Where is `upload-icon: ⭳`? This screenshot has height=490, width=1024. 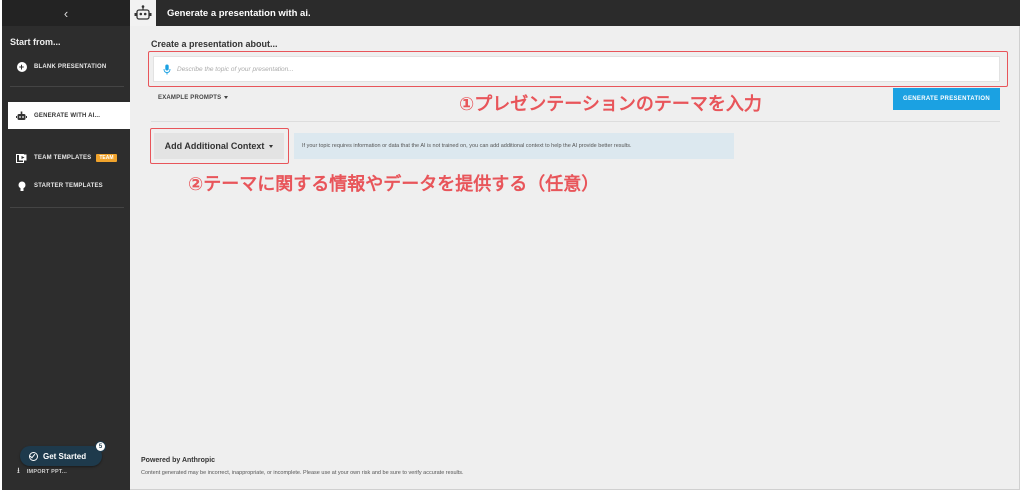
upload-icon: ⭳ is located at coordinates (18, 470).